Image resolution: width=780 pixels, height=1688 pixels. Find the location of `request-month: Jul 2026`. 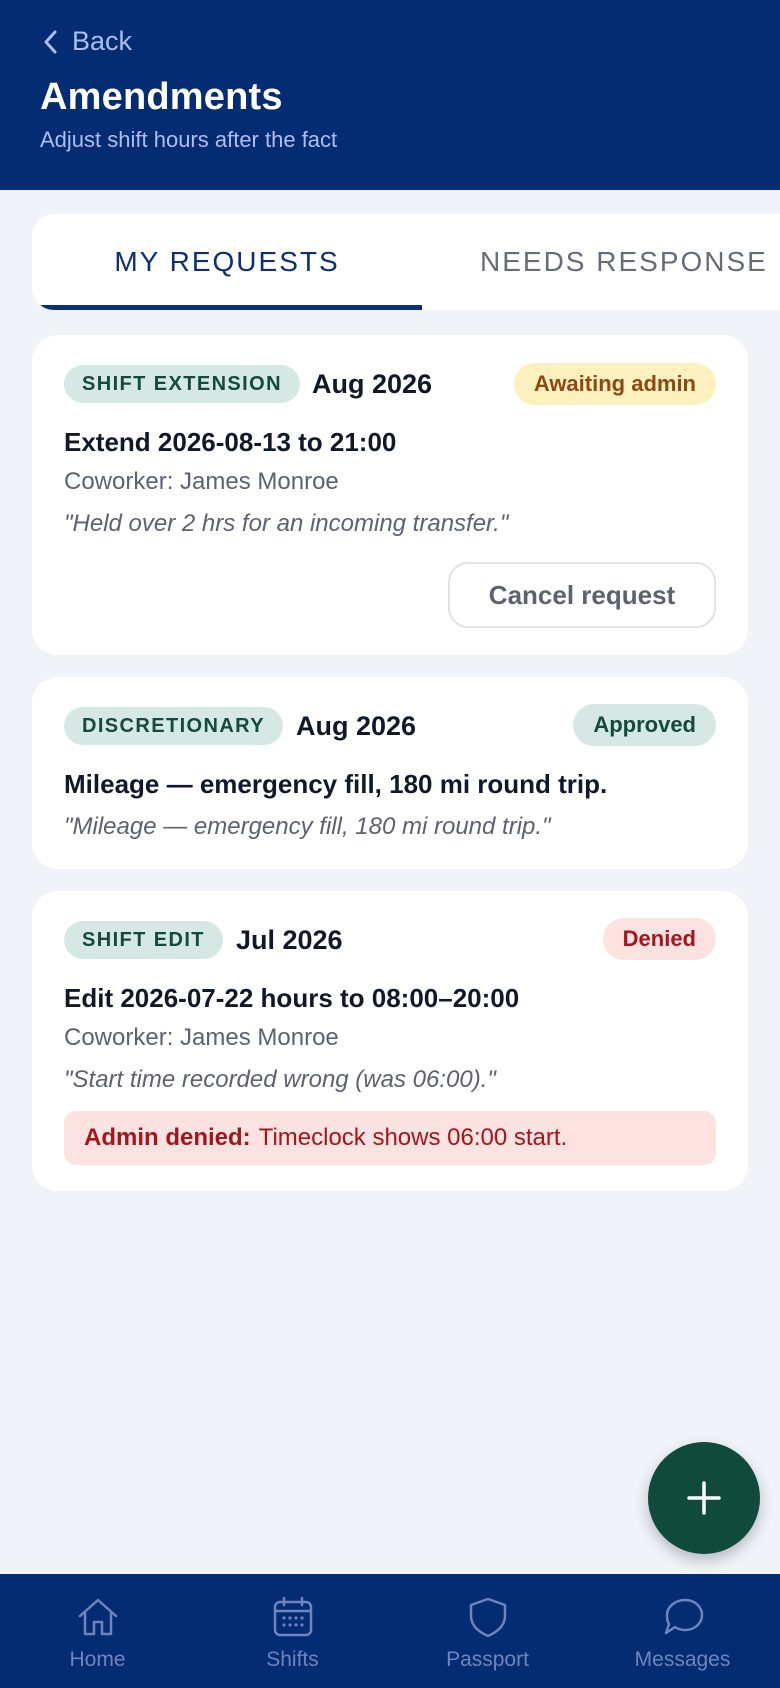

request-month: Jul 2026 is located at coordinates (289, 940).